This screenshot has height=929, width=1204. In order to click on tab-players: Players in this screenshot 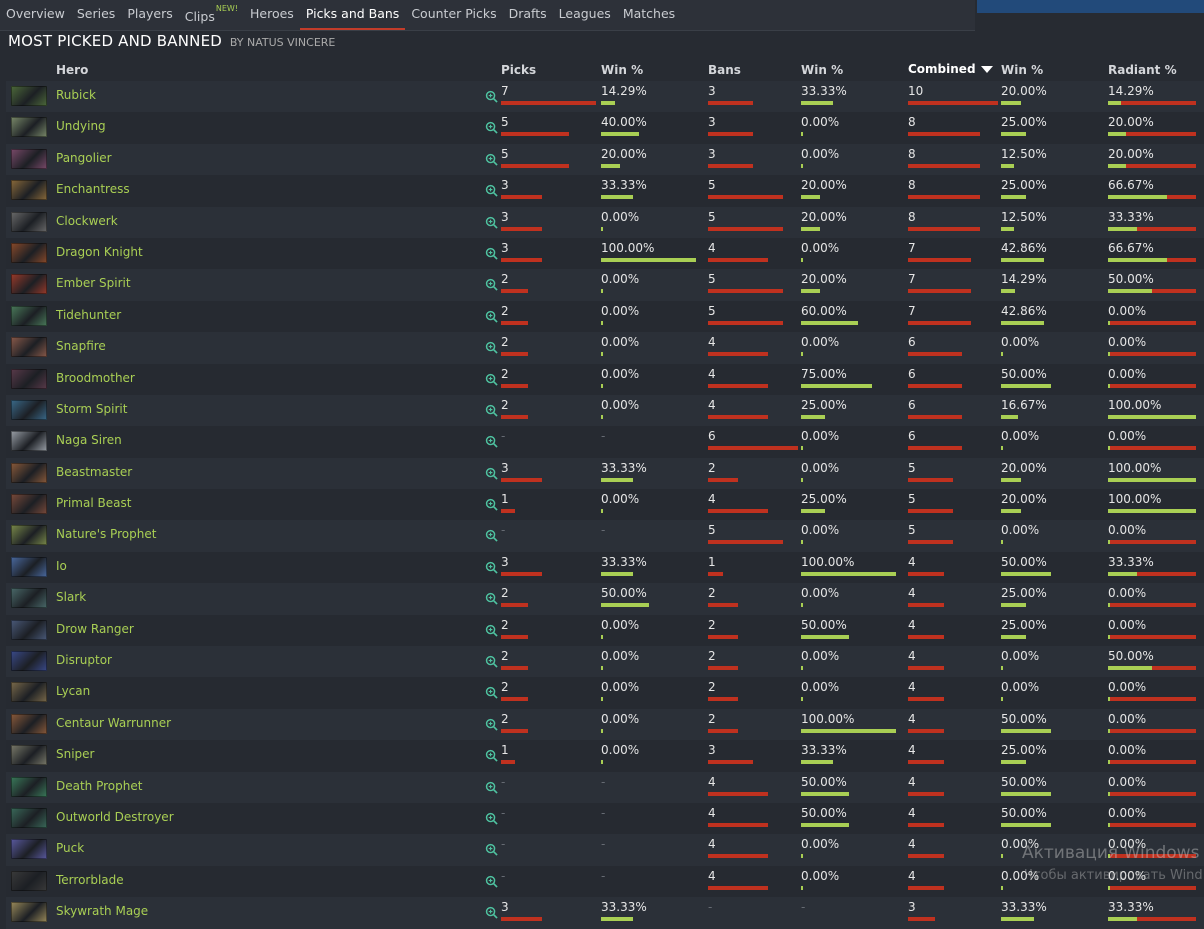, I will do `click(149, 15)`.